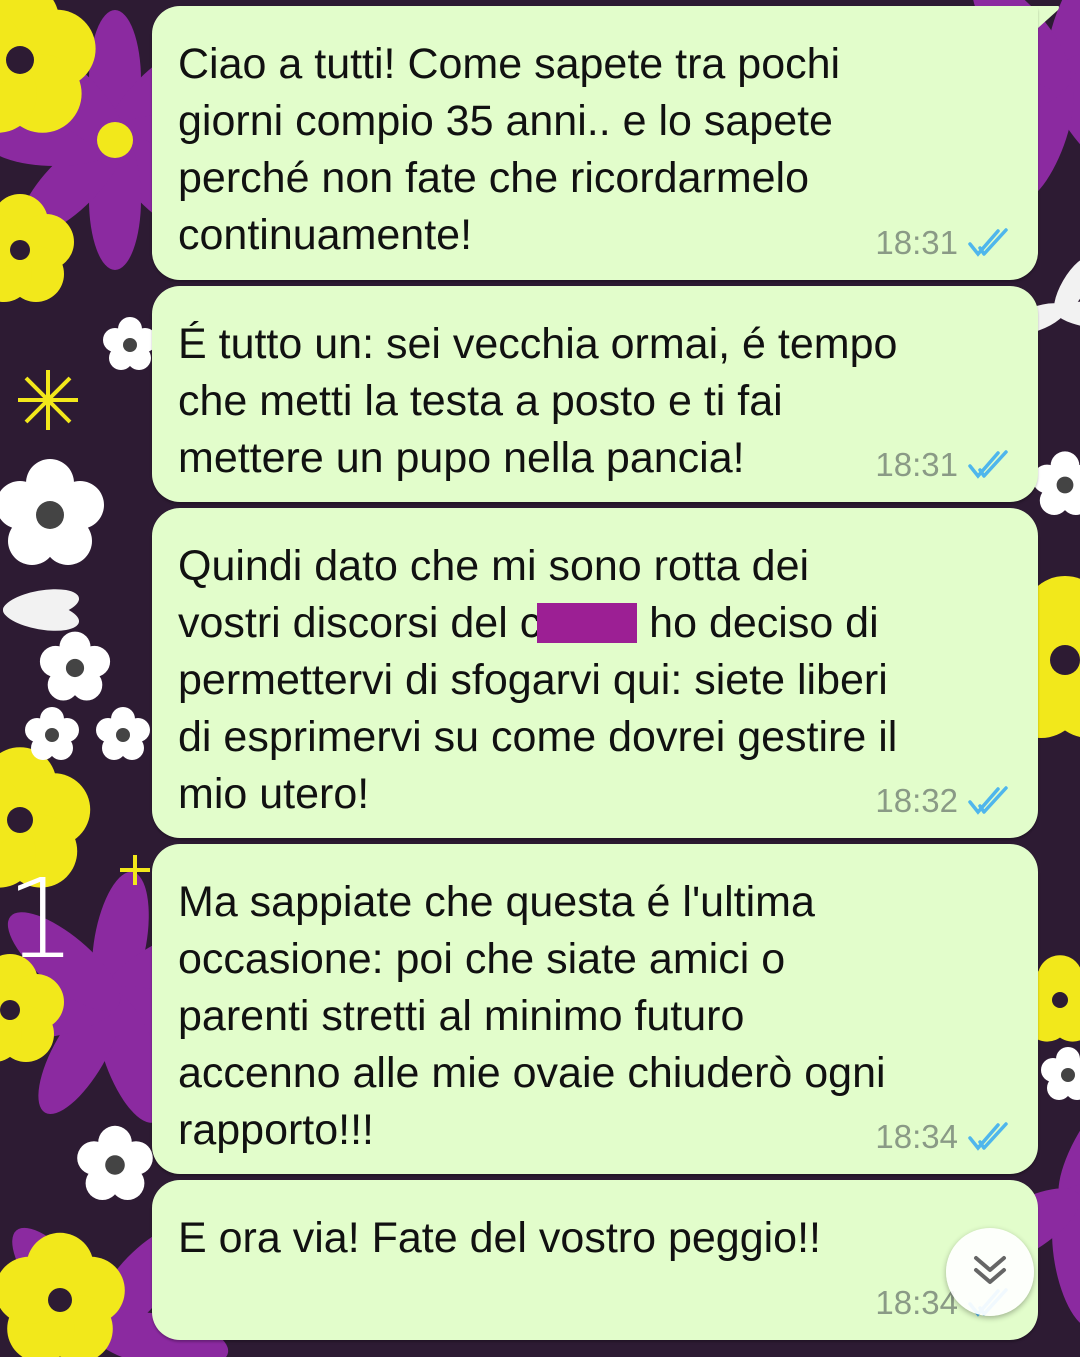  What do you see at coordinates (916, 800) in the screenshot?
I see `message-time: 18:32` at bounding box center [916, 800].